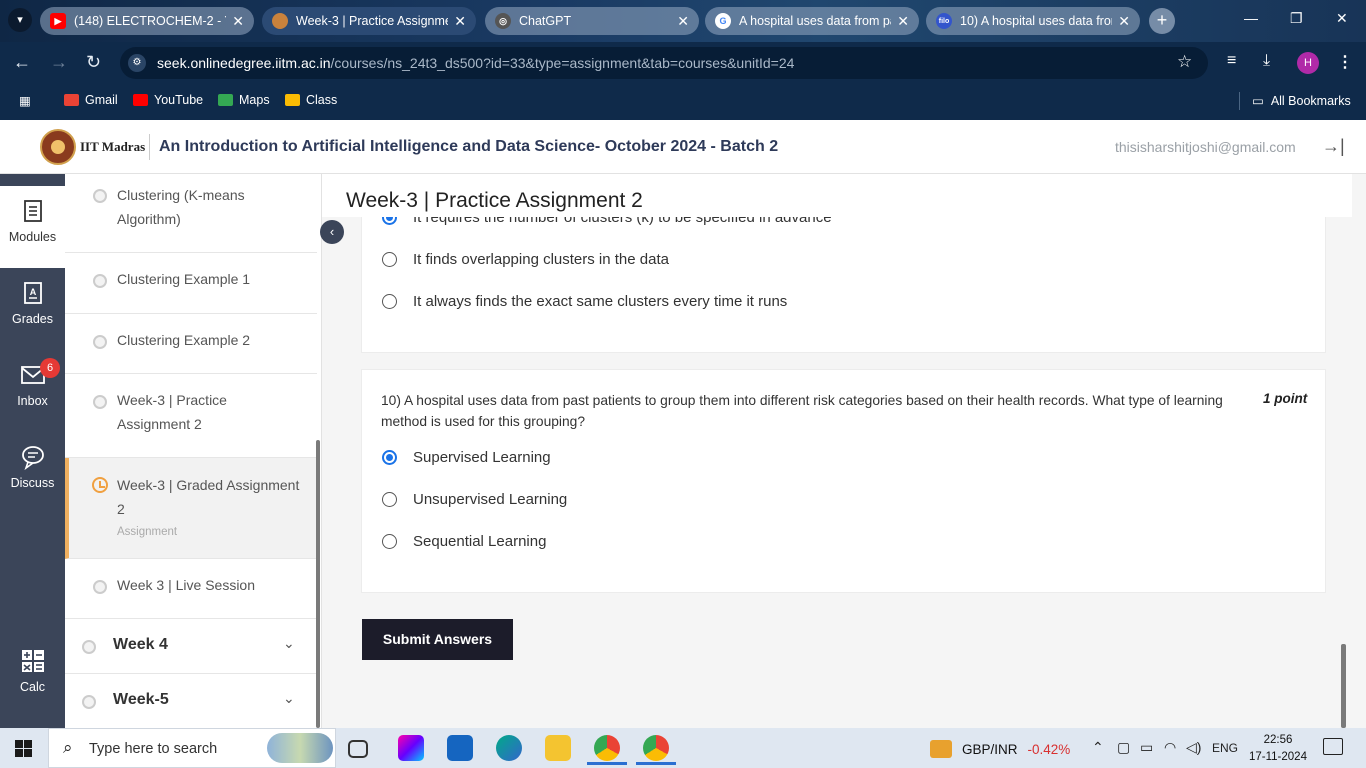 Image resolution: width=1366 pixels, height=768 pixels. What do you see at coordinates (59, 62) in the screenshot?
I see `forward-arrow-icon: →` at bounding box center [59, 62].